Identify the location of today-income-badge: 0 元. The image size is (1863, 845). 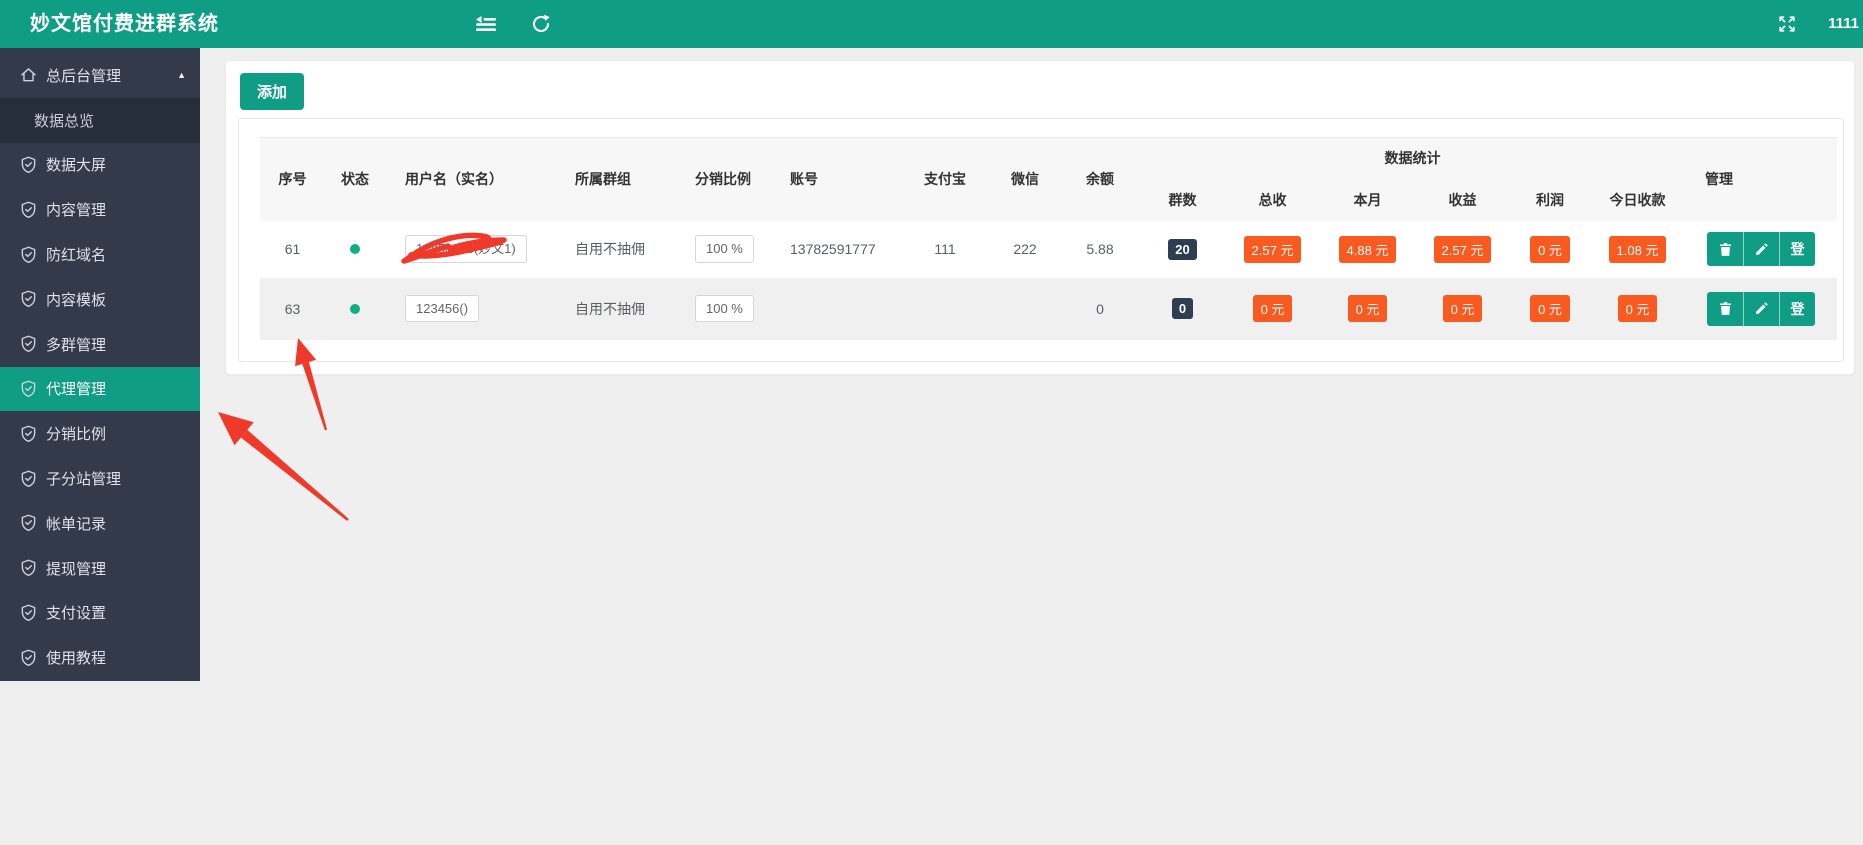
(1637, 308).